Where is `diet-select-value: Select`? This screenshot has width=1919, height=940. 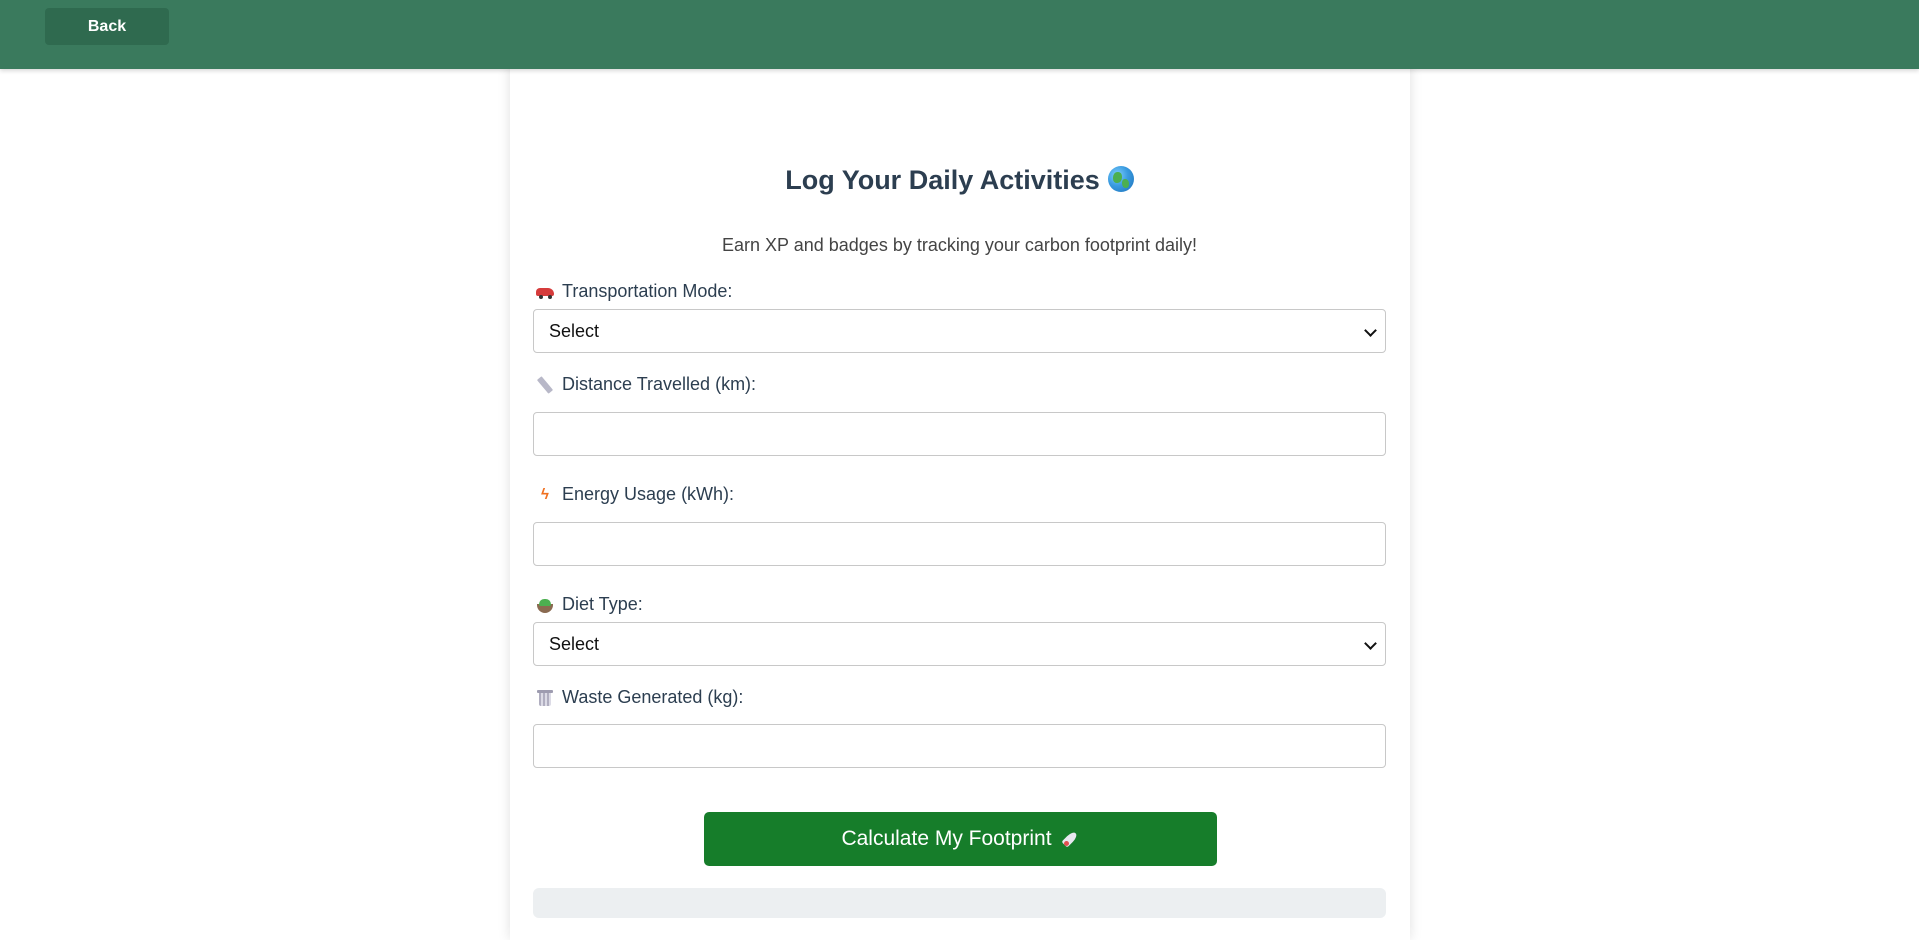 diet-select-value: Select is located at coordinates (574, 643).